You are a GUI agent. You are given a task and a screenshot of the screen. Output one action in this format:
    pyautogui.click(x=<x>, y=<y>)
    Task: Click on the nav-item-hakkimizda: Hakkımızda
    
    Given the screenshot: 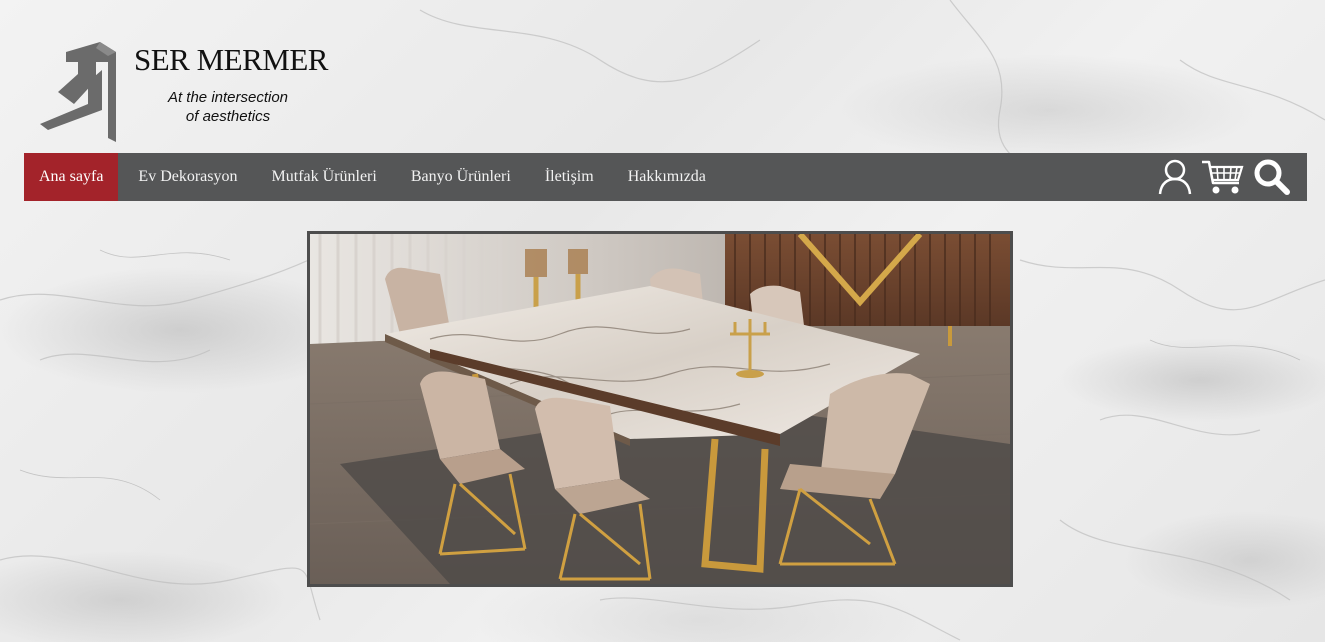 What is the action you would take?
    pyautogui.click(x=667, y=177)
    